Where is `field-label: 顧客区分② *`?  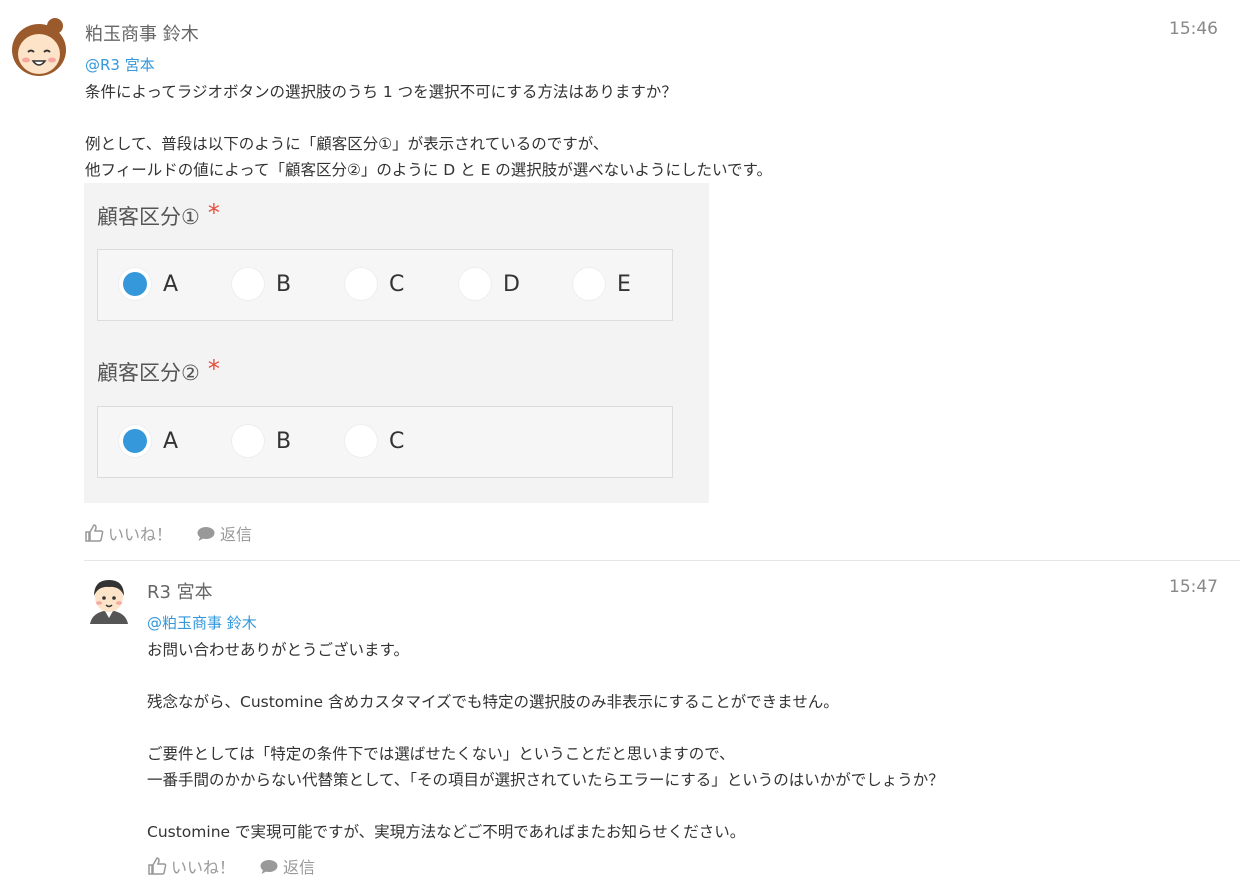
field-label: 顧客区分② * is located at coordinates (158, 371).